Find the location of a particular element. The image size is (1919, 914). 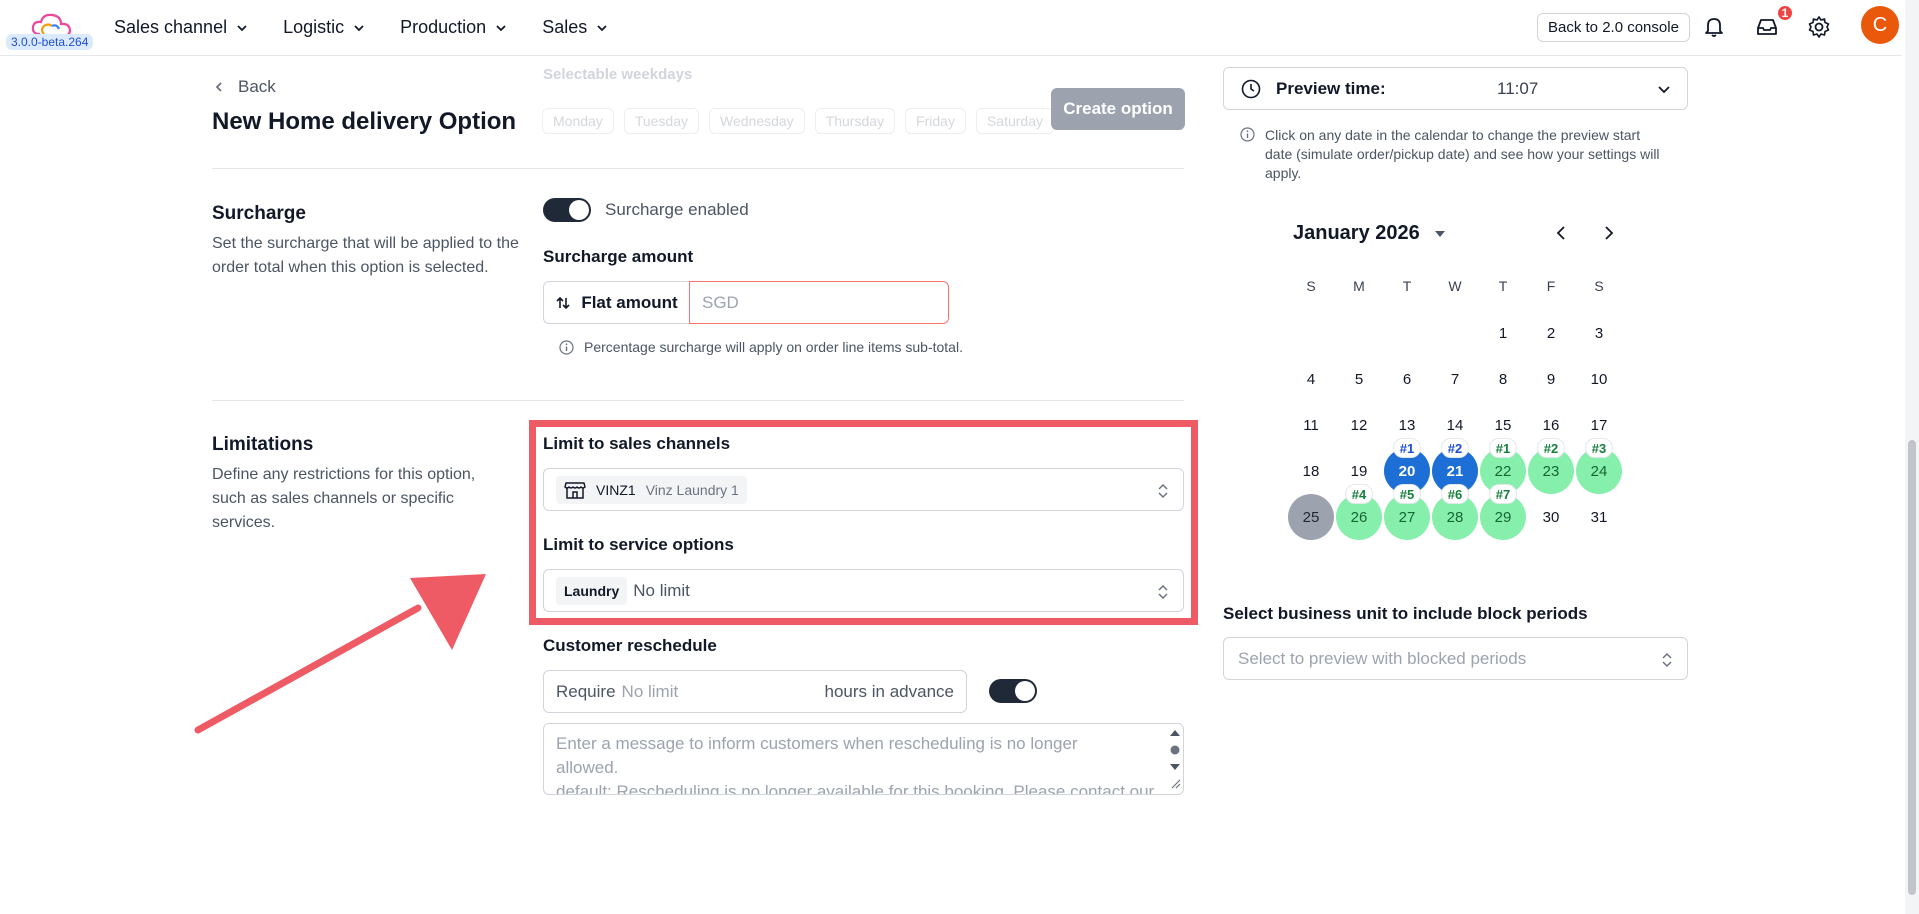

calendar-day: 12 is located at coordinates (1359, 425).